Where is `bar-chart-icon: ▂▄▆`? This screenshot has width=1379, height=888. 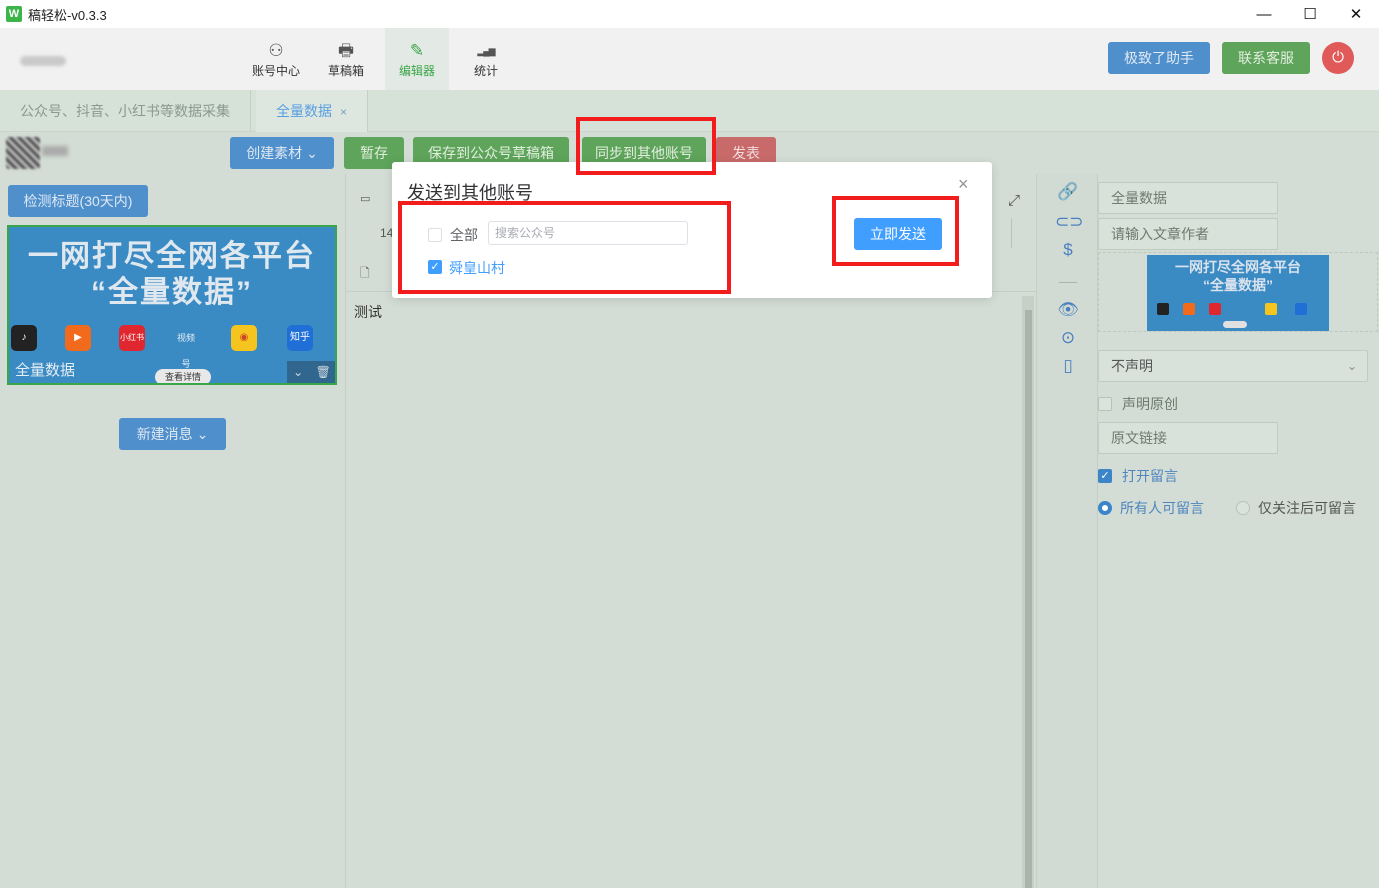 bar-chart-icon: ▂▄▆ is located at coordinates (486, 50).